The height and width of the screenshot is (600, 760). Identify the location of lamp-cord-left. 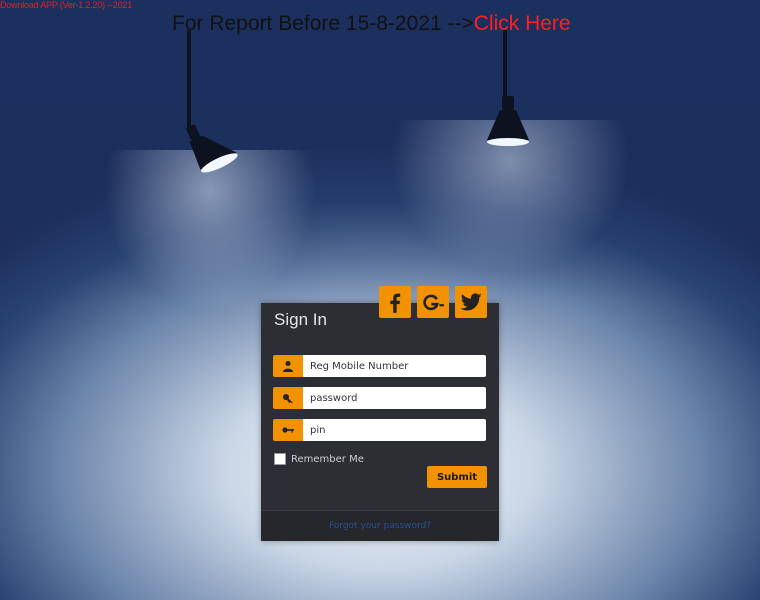
(189, 81).